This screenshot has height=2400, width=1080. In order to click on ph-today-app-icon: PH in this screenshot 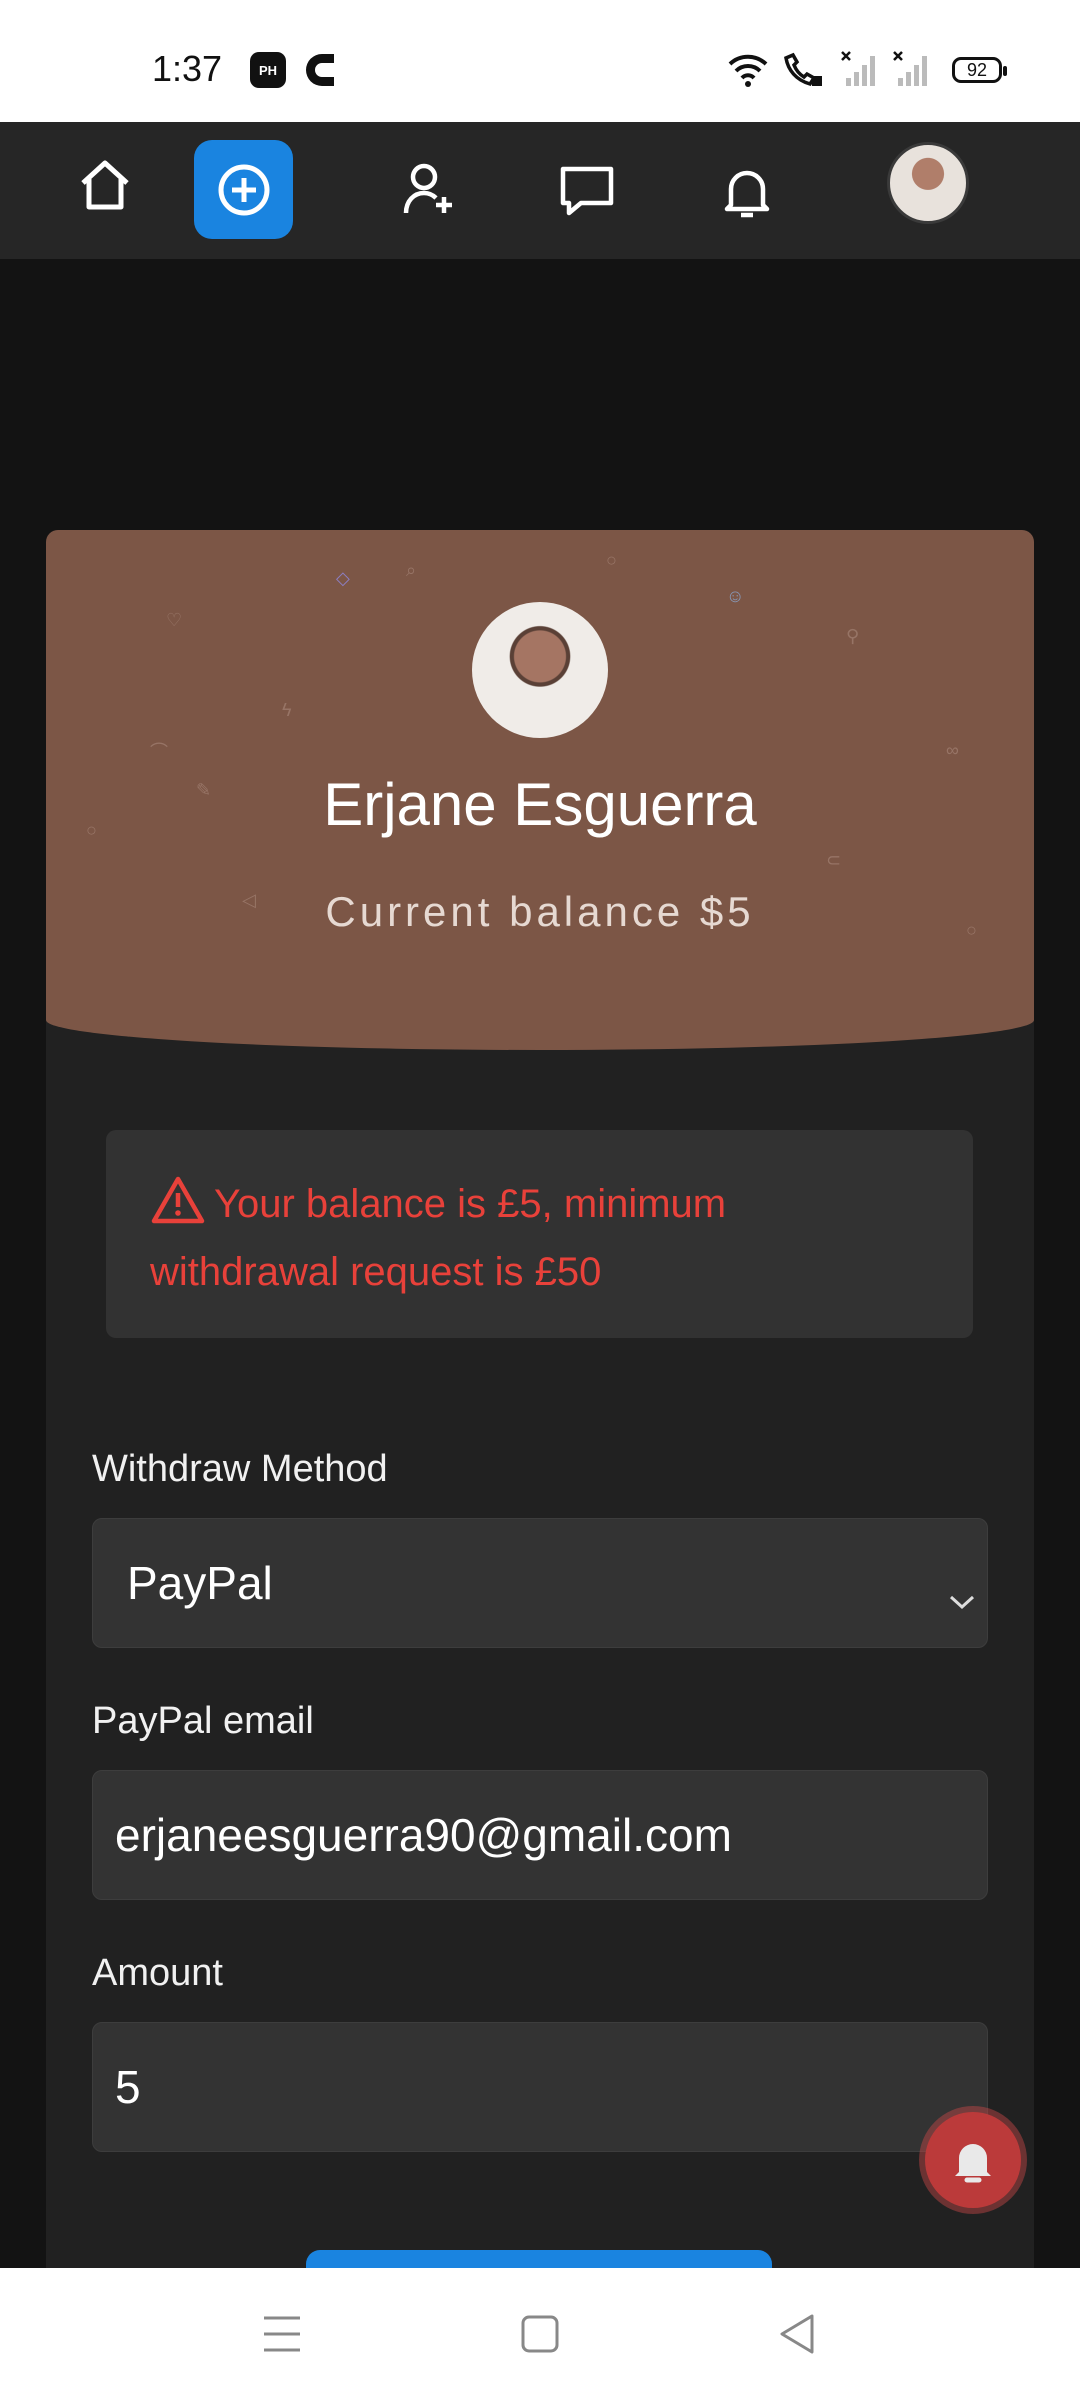, I will do `click(268, 70)`.